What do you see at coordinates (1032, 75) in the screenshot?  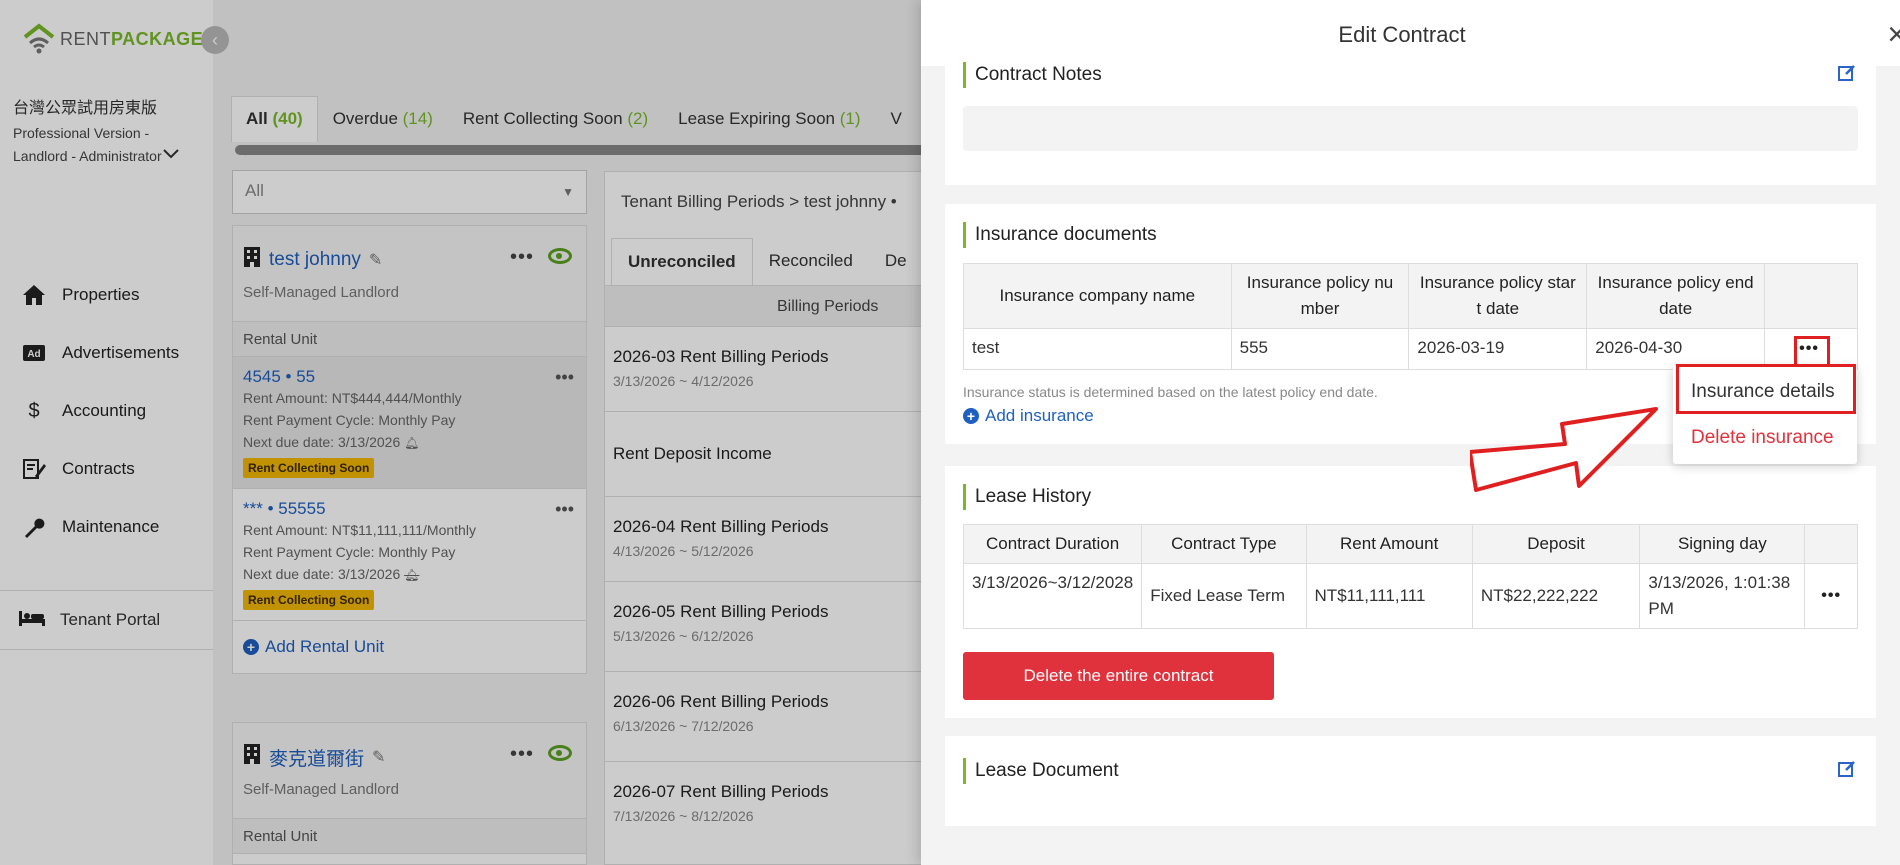 I see `section-title: Contract Notes` at bounding box center [1032, 75].